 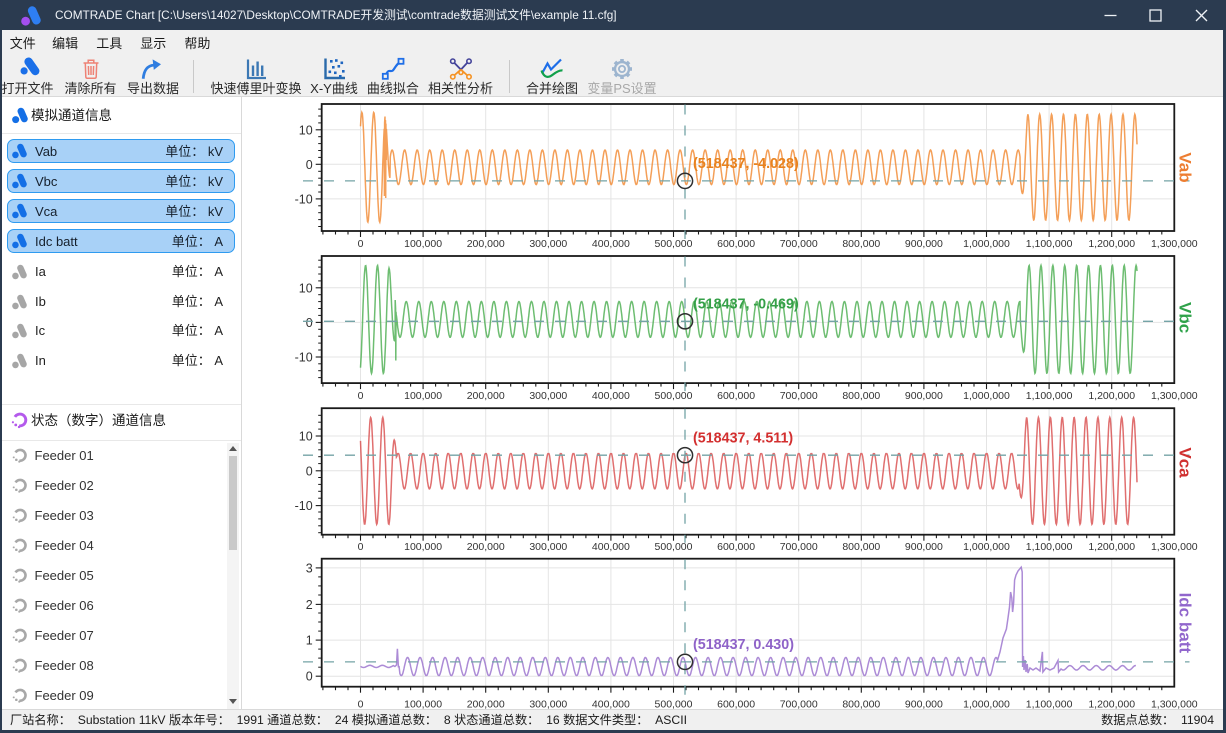 What do you see at coordinates (309, 605) in the screenshot?
I see `svg-text: 2` at bounding box center [309, 605].